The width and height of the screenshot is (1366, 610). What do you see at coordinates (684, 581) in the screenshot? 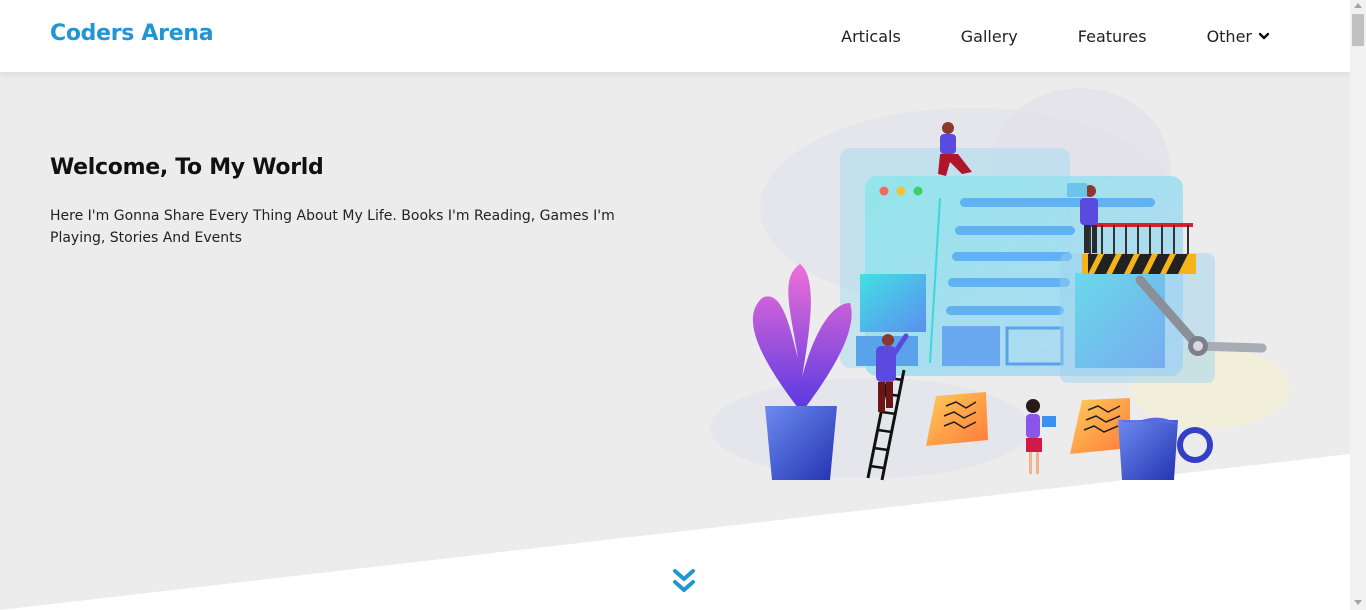
I see `double-chevron-down-icon` at bounding box center [684, 581].